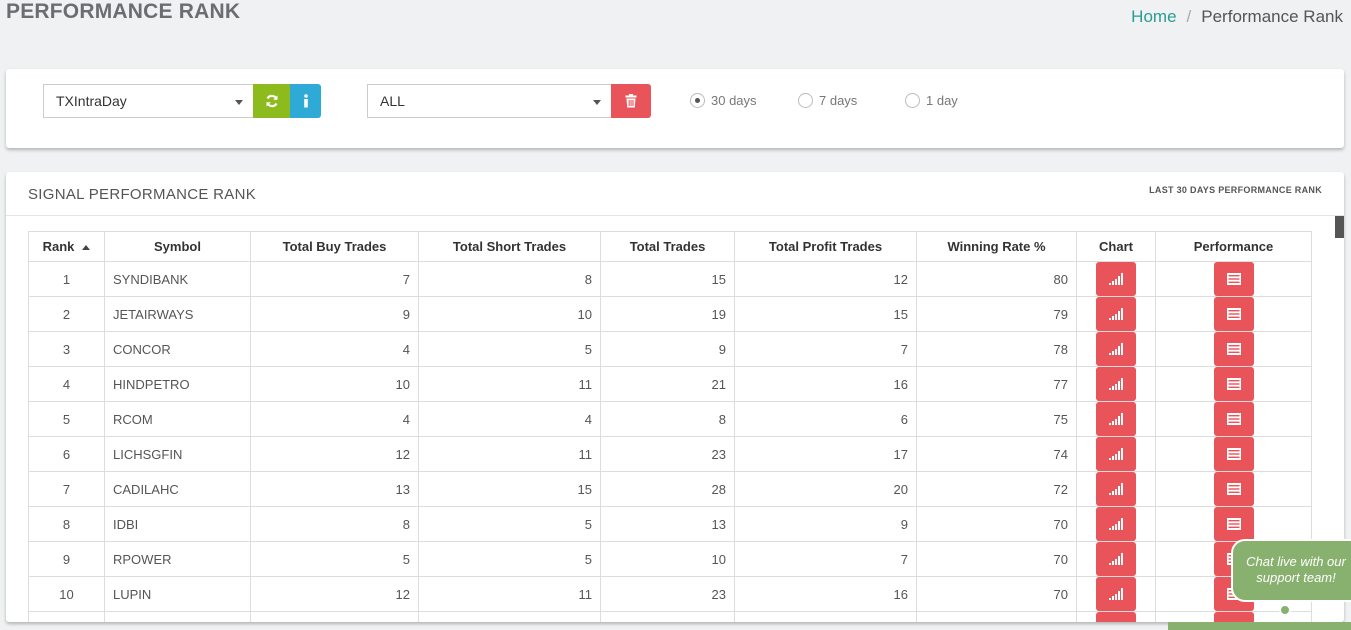  I want to click on table-row: 5 RCOM 4 4 8 6 75, so click(670, 419).